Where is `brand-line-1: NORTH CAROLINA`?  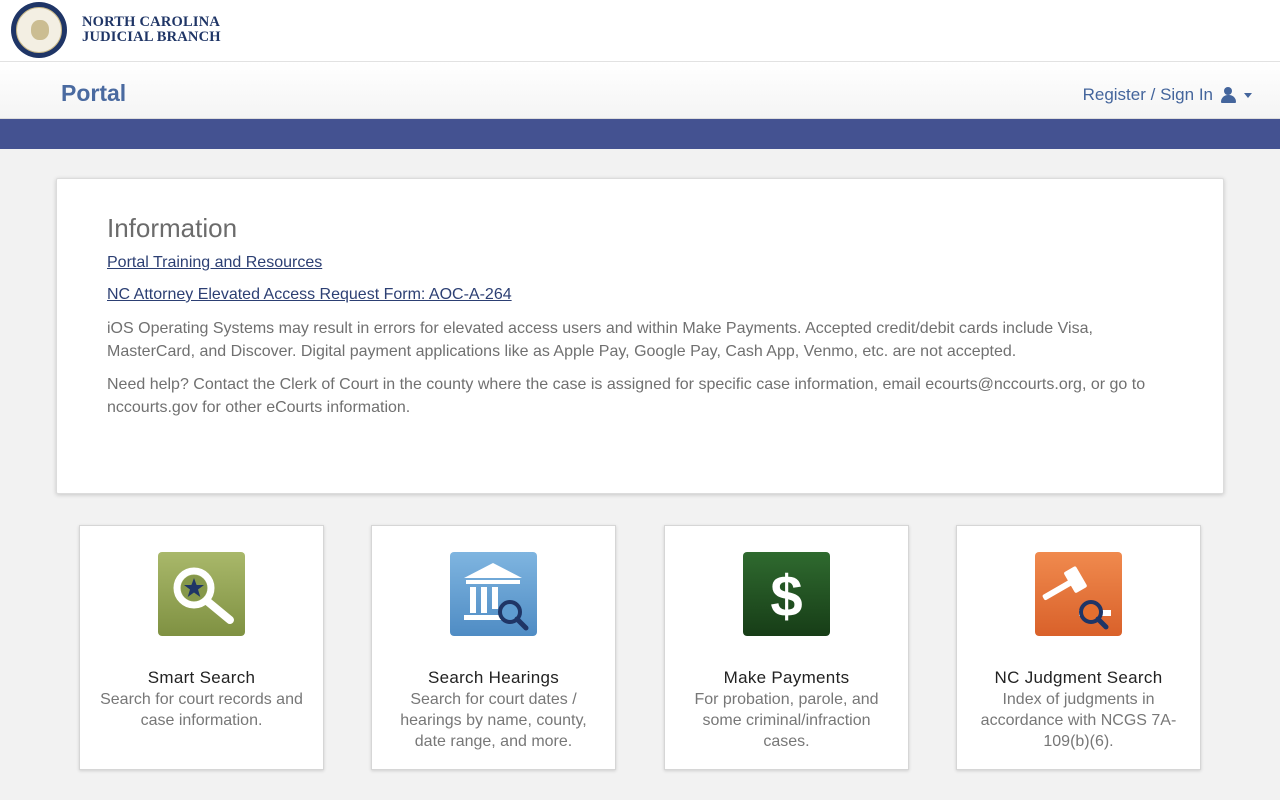
brand-line-1: NORTH CAROLINA is located at coordinates (151, 22).